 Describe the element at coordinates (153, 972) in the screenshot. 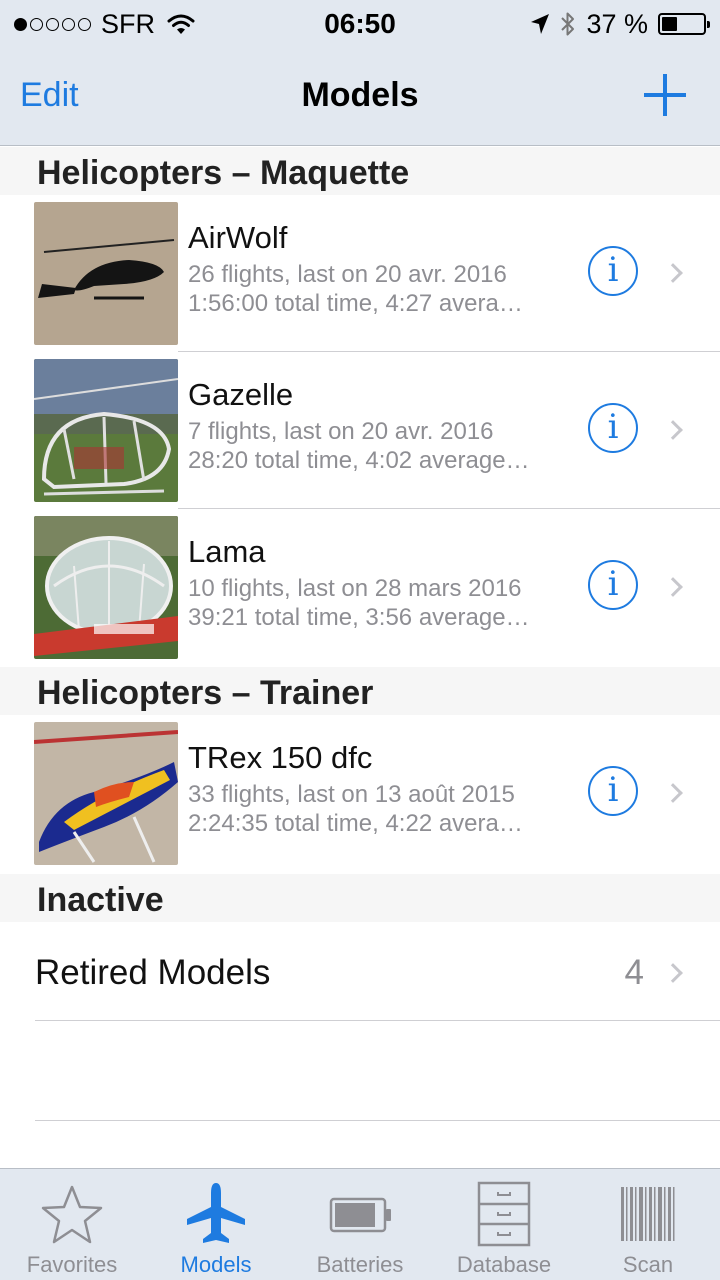

I see `retired-models-label: Retired Models` at that location.